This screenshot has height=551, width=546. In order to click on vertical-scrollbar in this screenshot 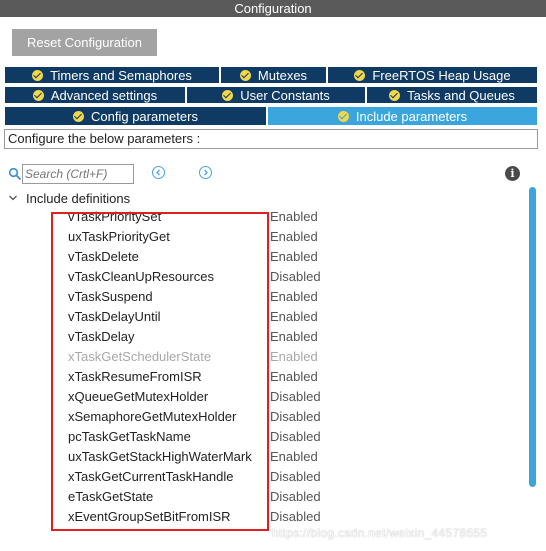, I will do `click(532, 337)`.